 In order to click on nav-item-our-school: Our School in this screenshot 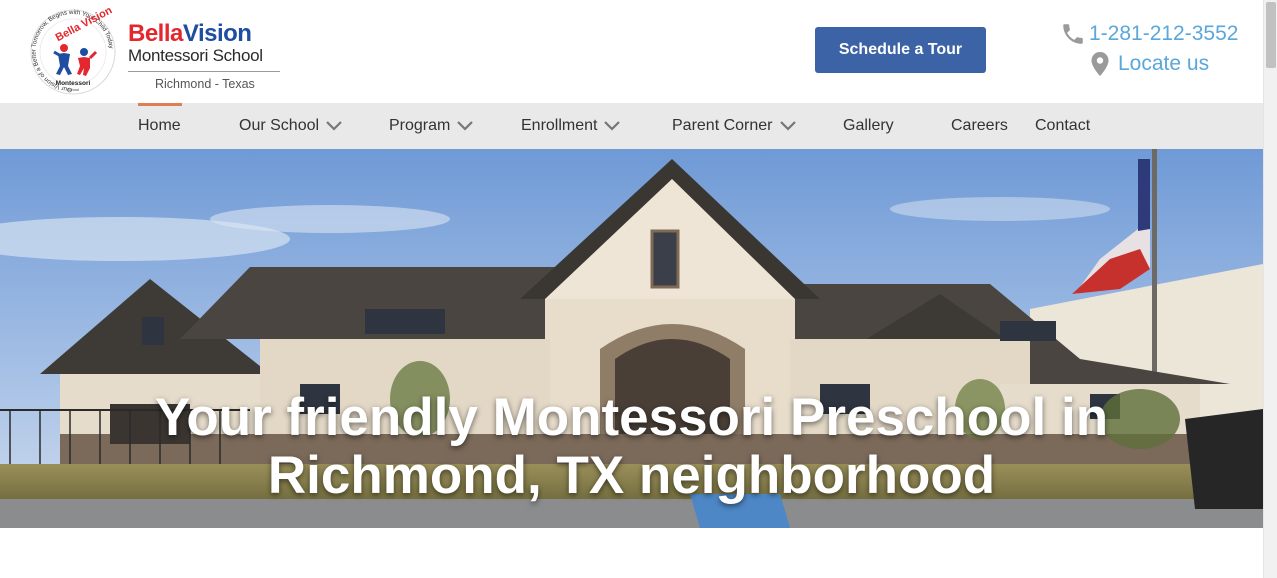, I will do `click(291, 126)`.